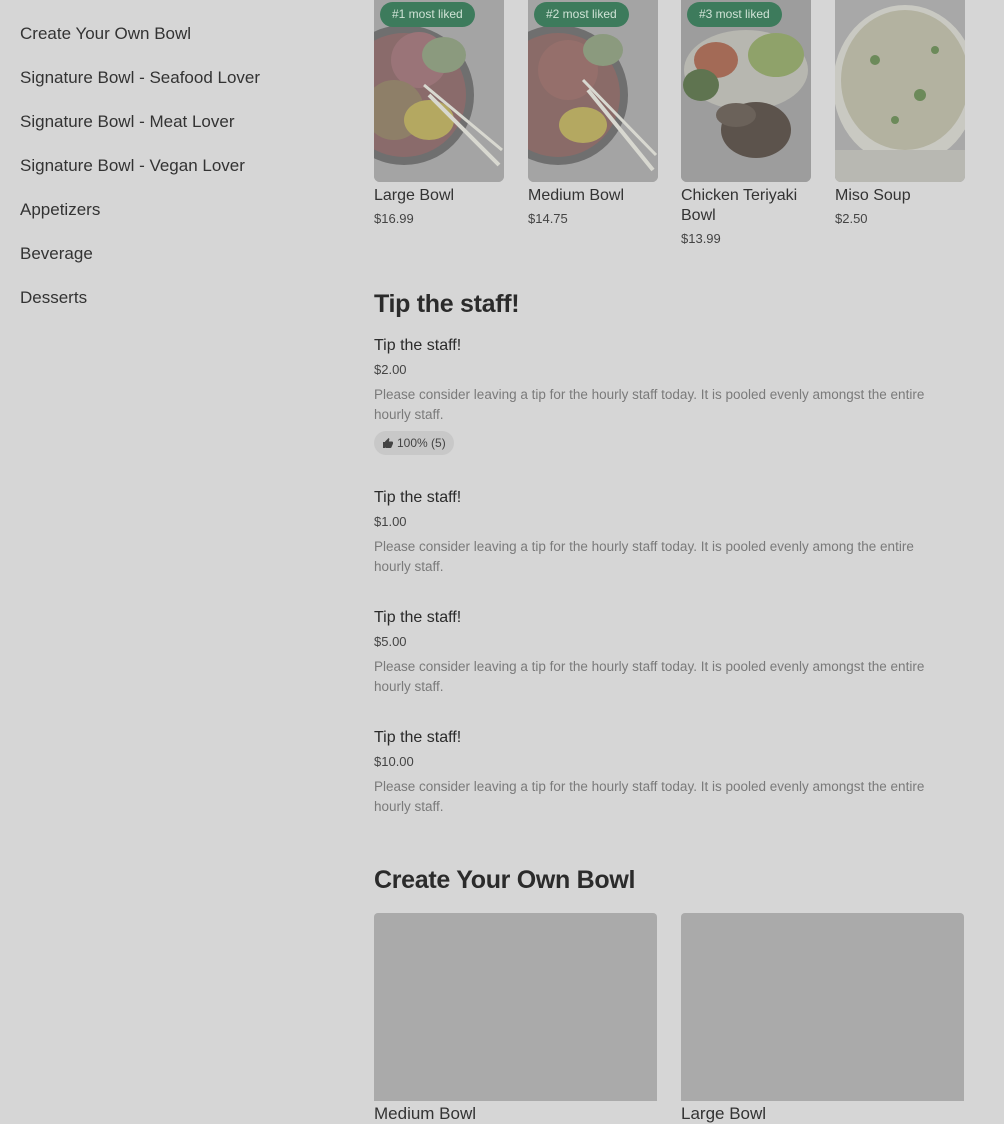 This screenshot has height=1124, width=1004. Describe the element at coordinates (394, 218) in the screenshot. I see `item-price: $16.99` at that location.